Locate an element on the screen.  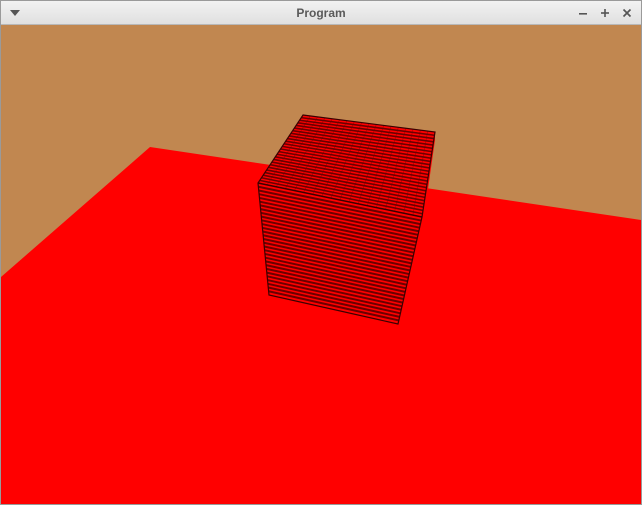
minimize-button is located at coordinates (583, 13).